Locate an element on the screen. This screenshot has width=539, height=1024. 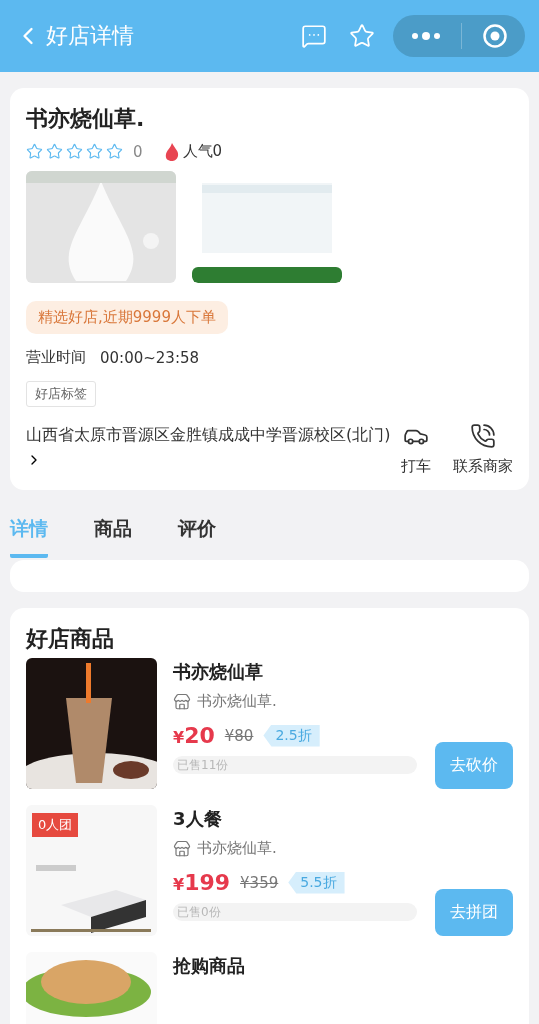
original-price: ¥80 is located at coordinates (239, 735).